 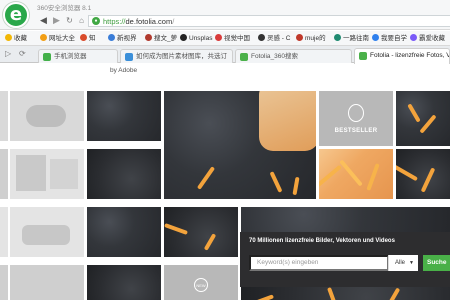 I want to click on bookmark-item: 霸爱收藏, so click(x=427, y=39).